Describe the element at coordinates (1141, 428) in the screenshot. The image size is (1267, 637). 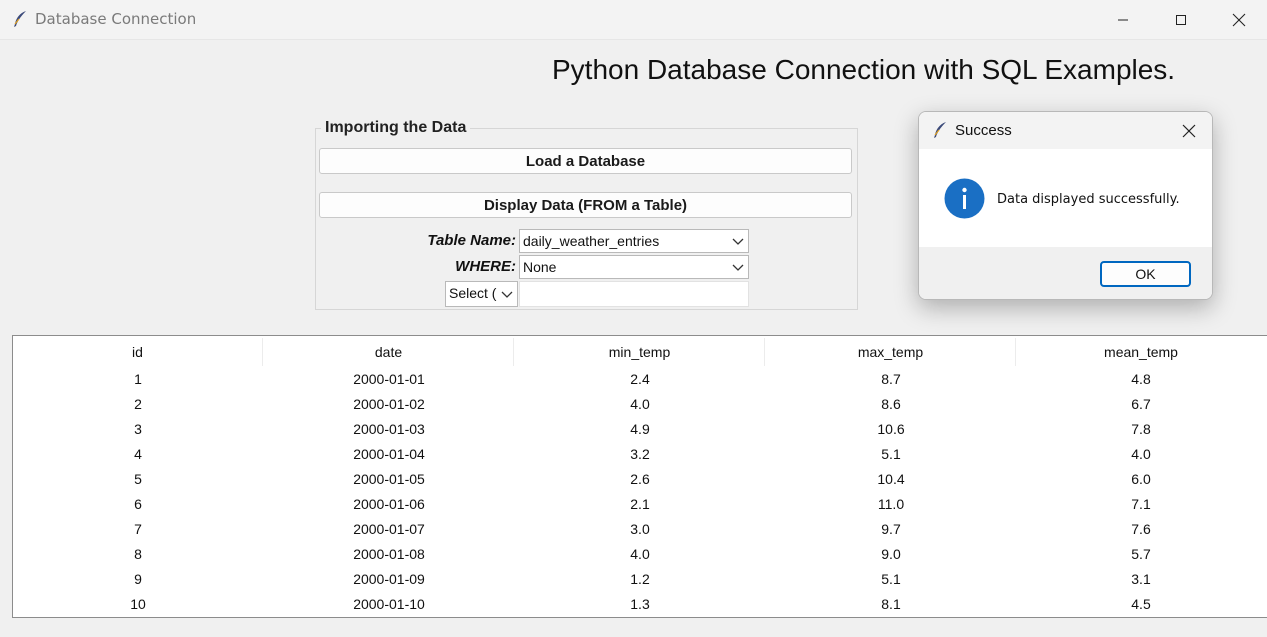
I see `cell: 7.8` at that location.